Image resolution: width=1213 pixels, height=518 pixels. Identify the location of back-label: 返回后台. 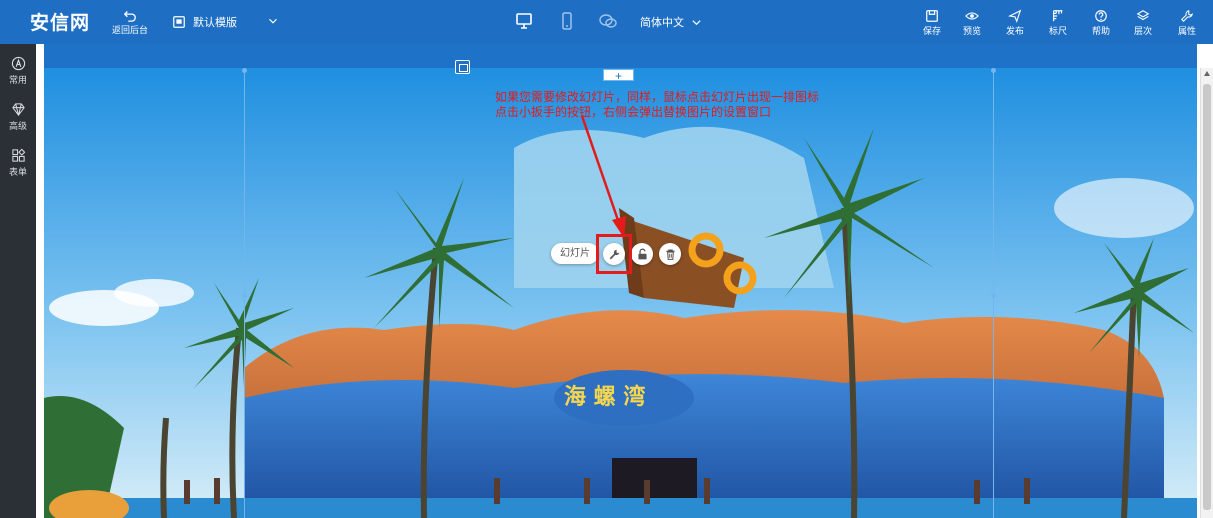
(130, 30).